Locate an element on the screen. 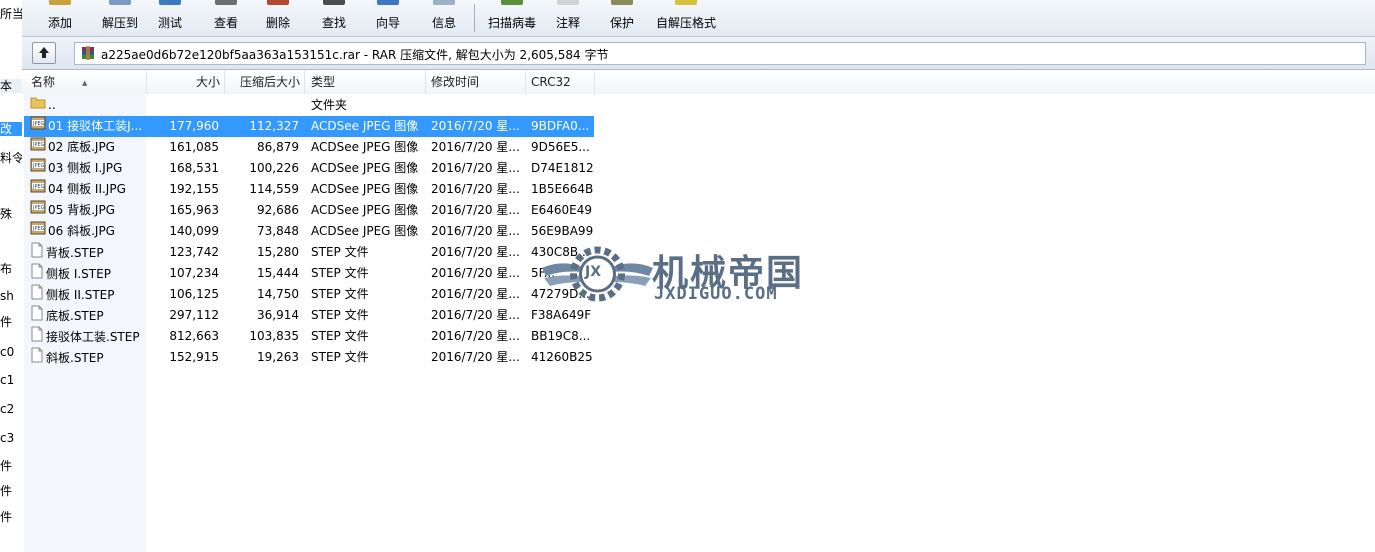  toolbar-button-sfx: 自解压格式 is located at coordinates (686, 18).